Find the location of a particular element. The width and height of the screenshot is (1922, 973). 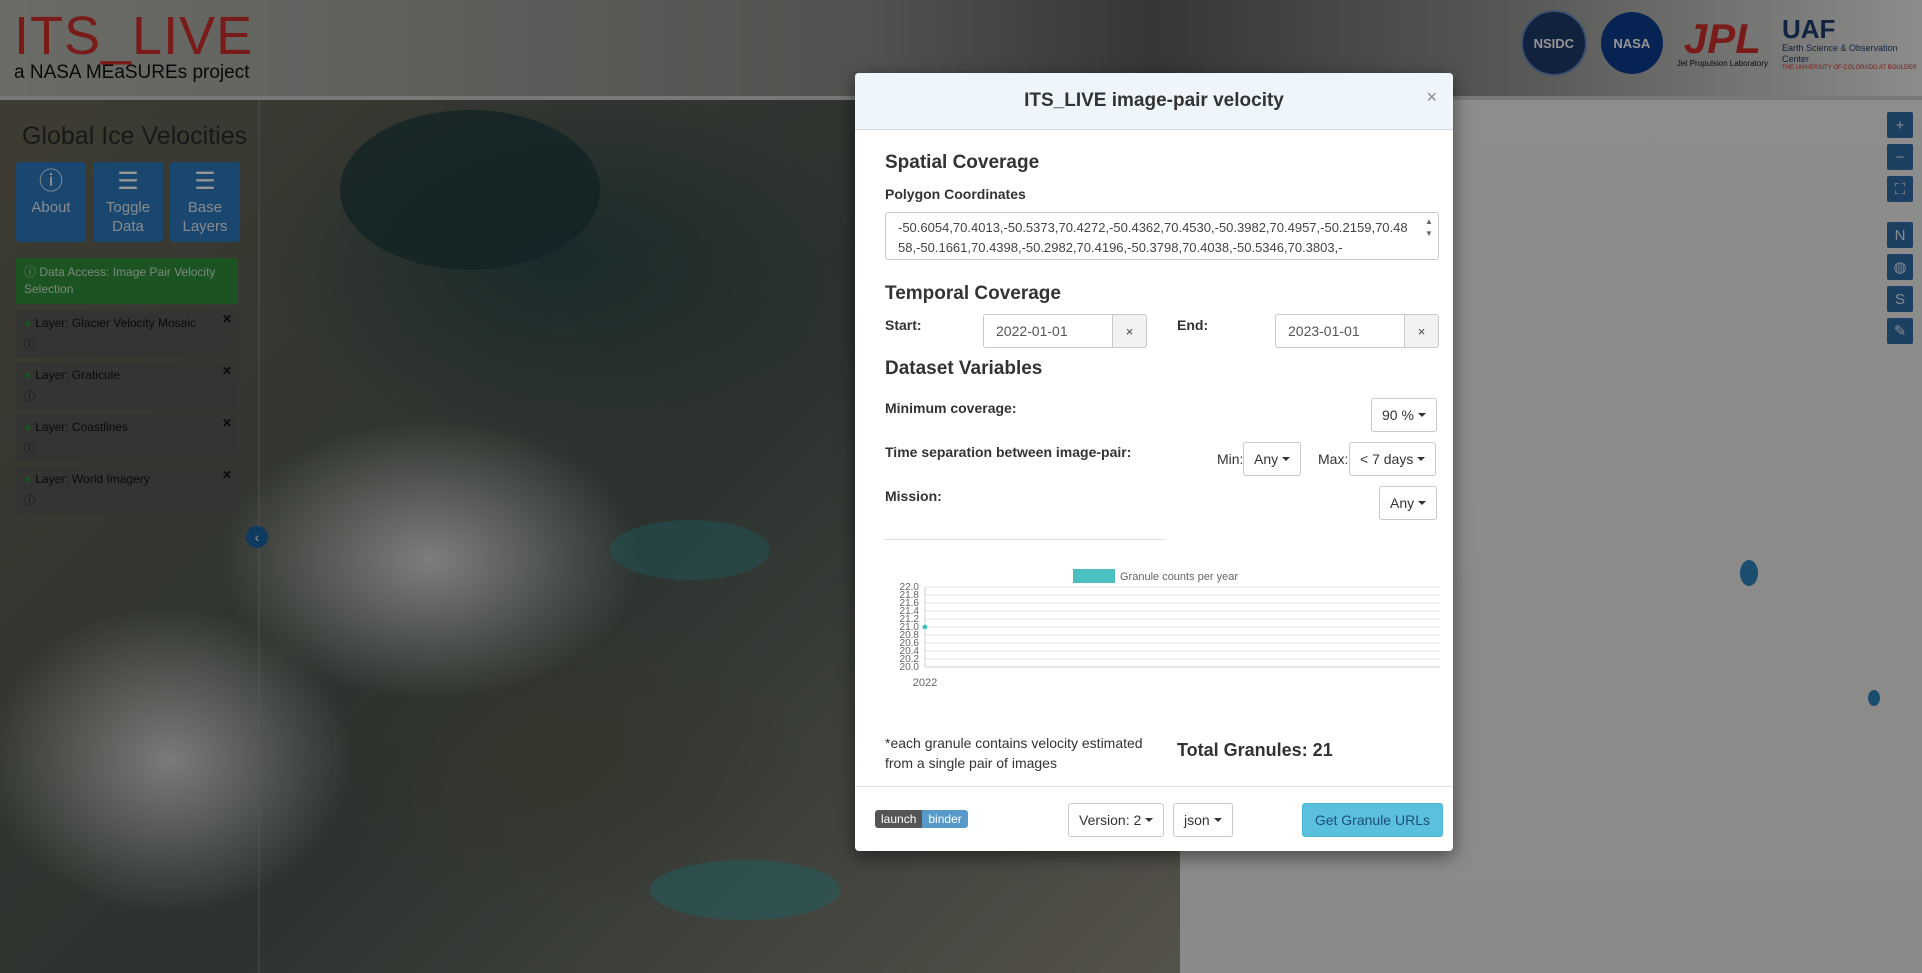

end-date-group: 2023-01-01 × is located at coordinates (1357, 331).